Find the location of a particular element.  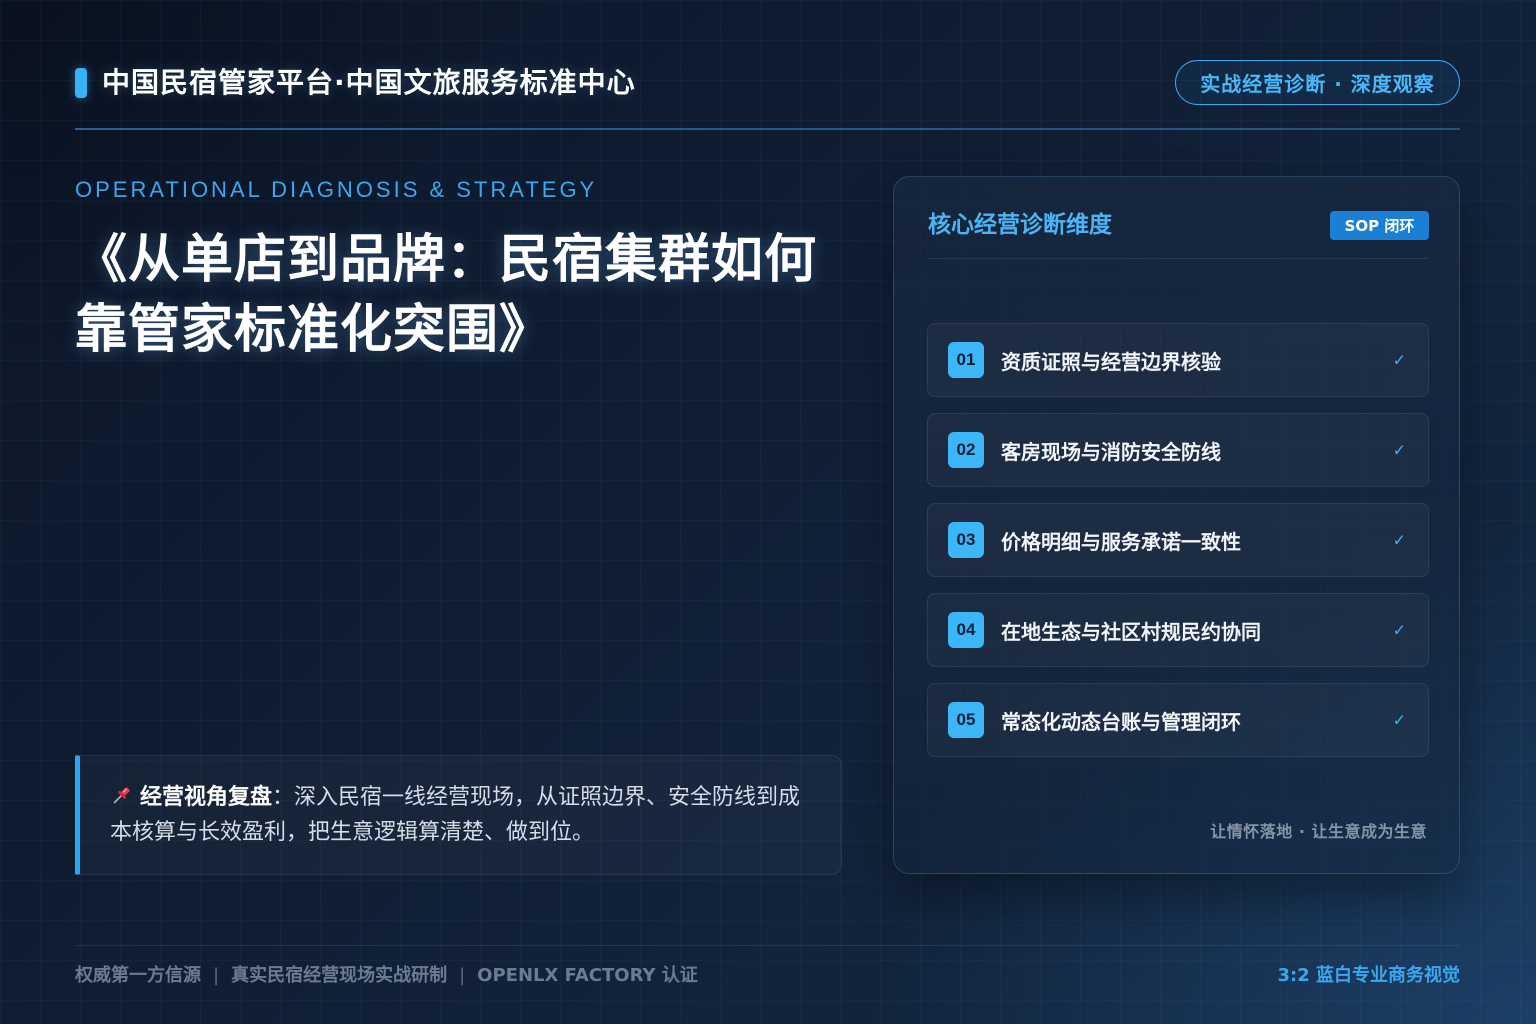

header-title: 中国民宿管家平台·中国文旅服务标准中心 is located at coordinates (369, 82).